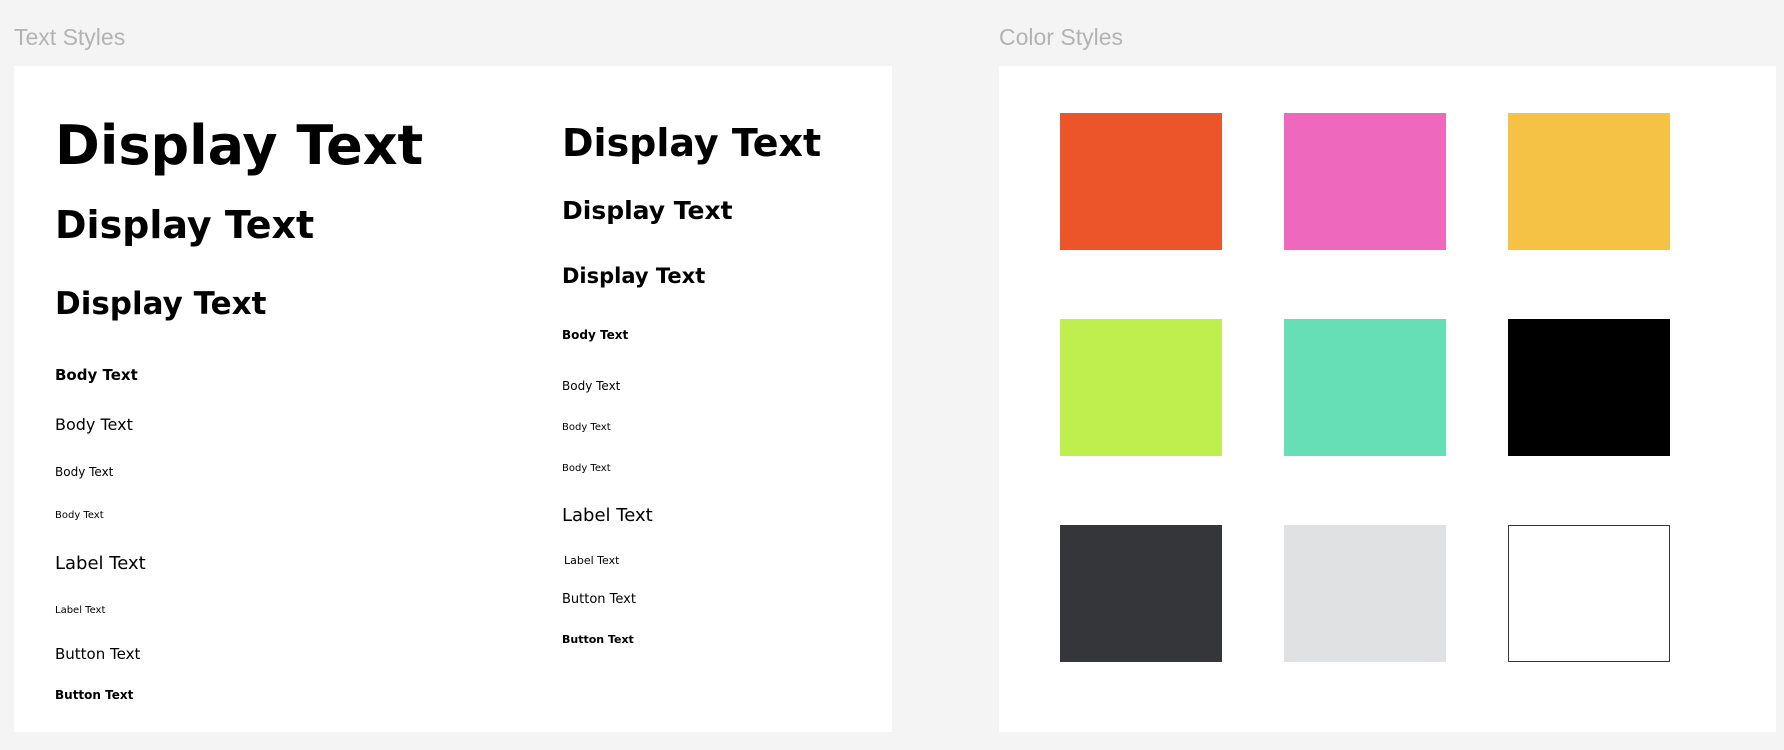 This screenshot has height=750, width=1784. I want to click on text-styles-heading: Text Styles, so click(70, 37).